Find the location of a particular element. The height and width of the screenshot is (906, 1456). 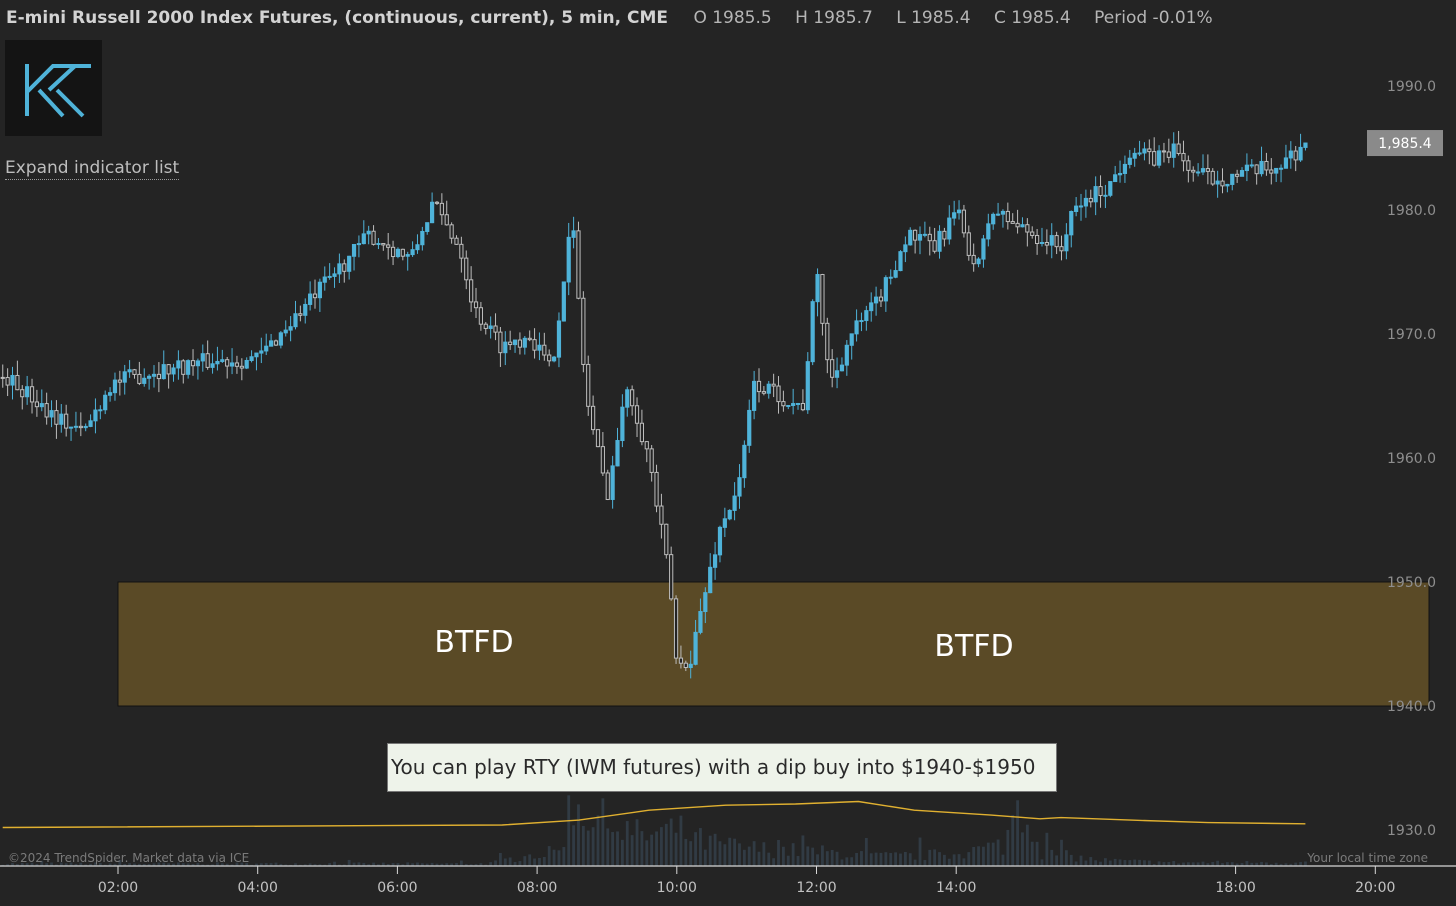

x-tick-label: 08:00 is located at coordinates (537, 888).